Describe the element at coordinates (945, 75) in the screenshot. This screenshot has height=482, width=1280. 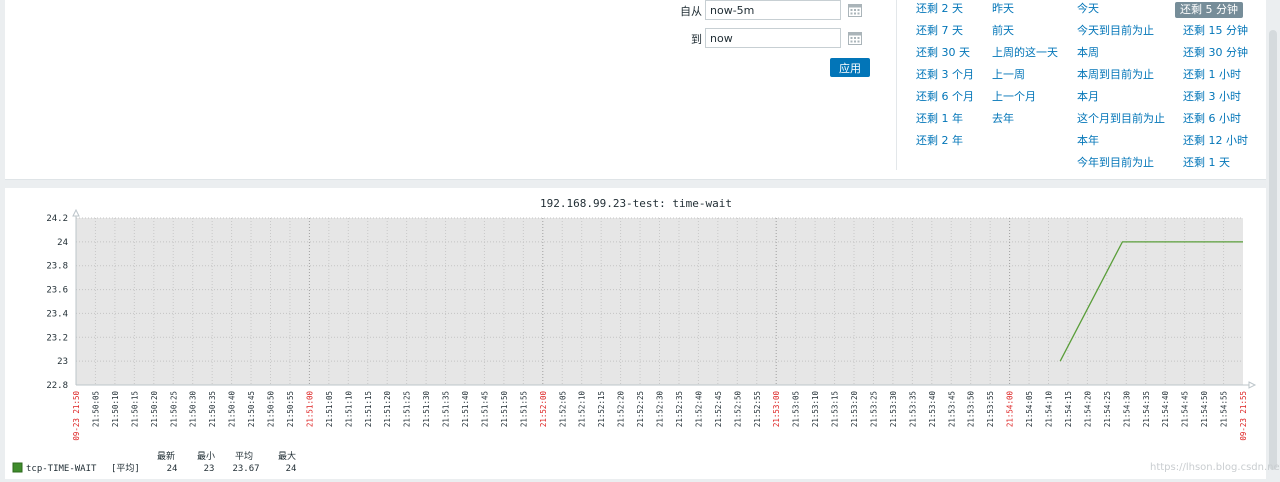
I see `quick-range-link: 还剩 3 个月` at that location.